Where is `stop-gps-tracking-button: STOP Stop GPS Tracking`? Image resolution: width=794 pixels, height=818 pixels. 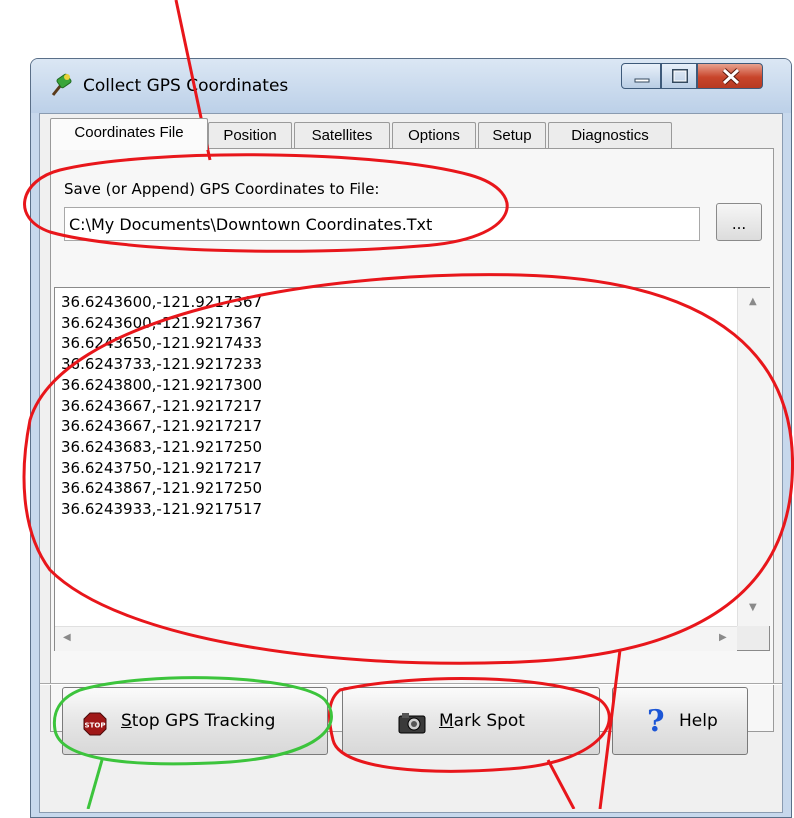
stop-gps-tracking-button: STOP Stop GPS Tracking is located at coordinates (195, 721).